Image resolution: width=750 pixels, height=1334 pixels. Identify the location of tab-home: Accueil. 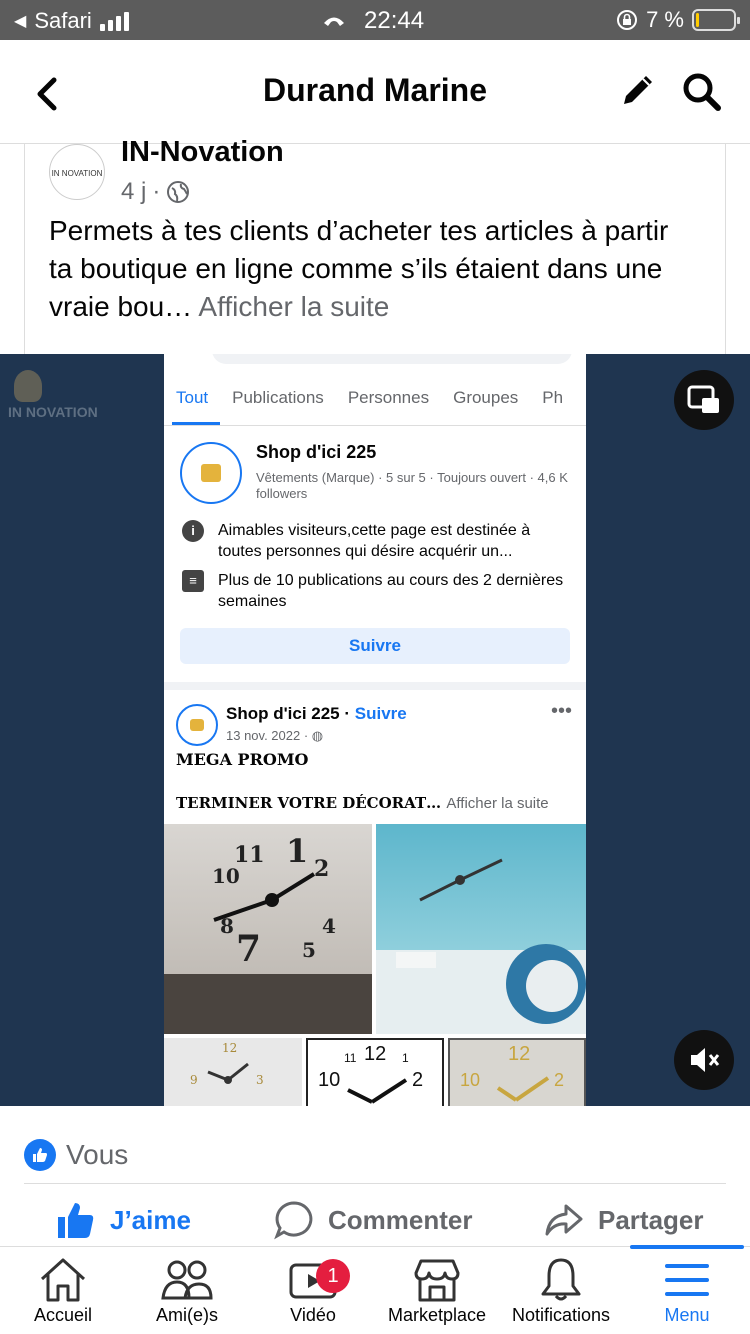
(63, 1290).